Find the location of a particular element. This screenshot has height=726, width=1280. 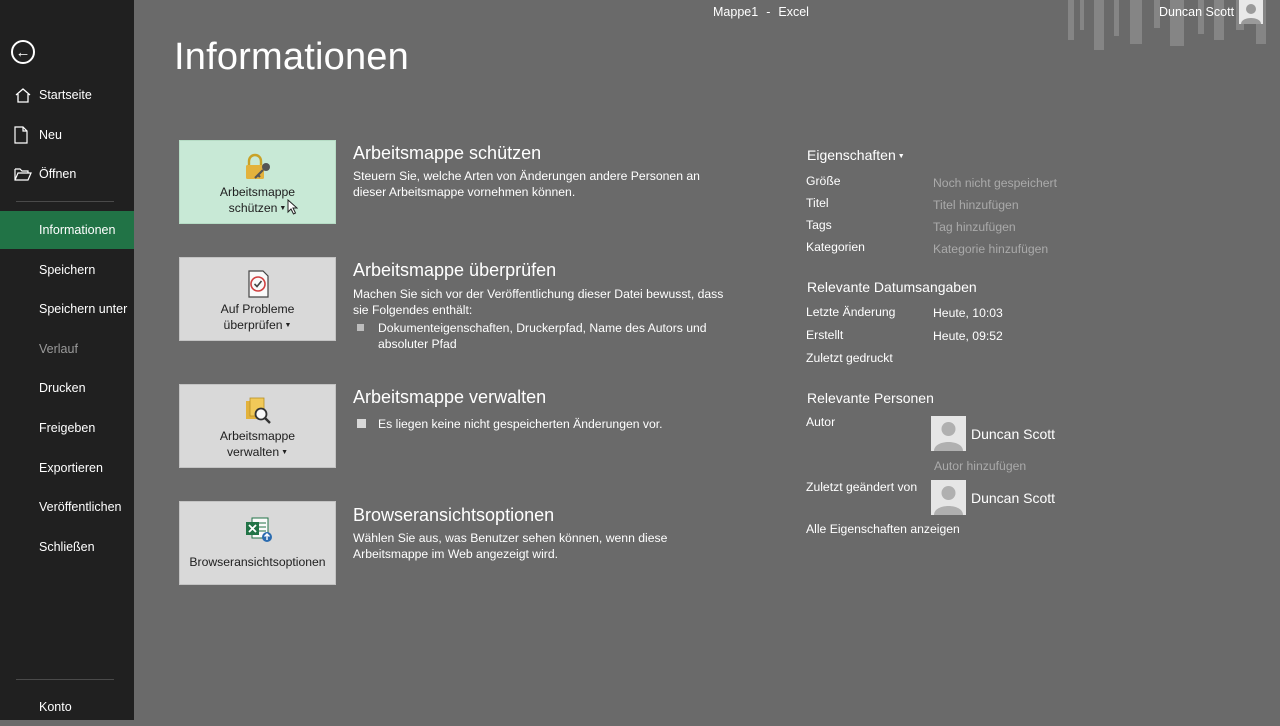

sidebar-item-label: Exportieren is located at coordinates (71, 468).